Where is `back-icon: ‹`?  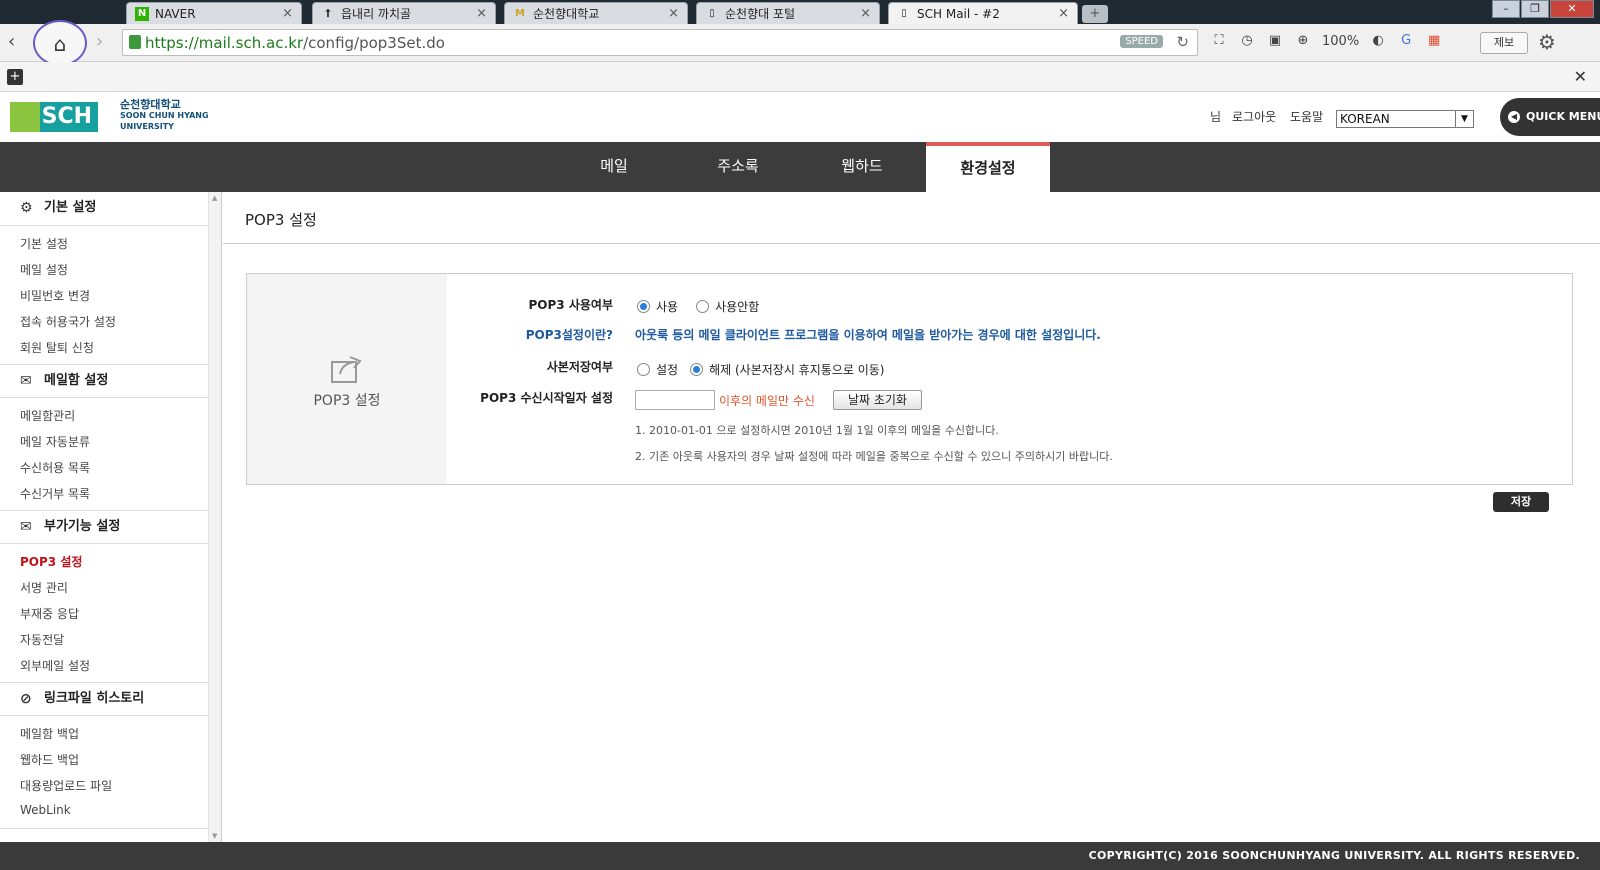 back-icon: ‹ is located at coordinates (11, 41).